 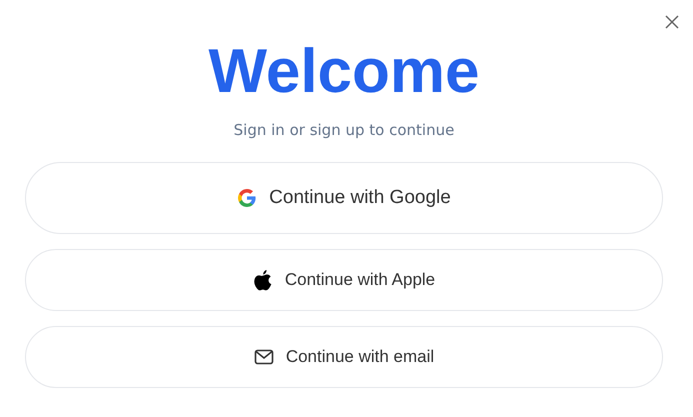 I want to click on envelope-icon, so click(x=264, y=357).